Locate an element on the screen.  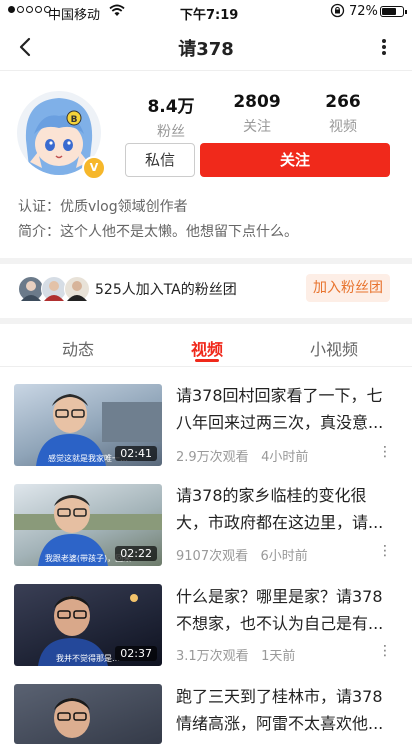
navigation-bar: 请378 is located at coordinates (206, 47).